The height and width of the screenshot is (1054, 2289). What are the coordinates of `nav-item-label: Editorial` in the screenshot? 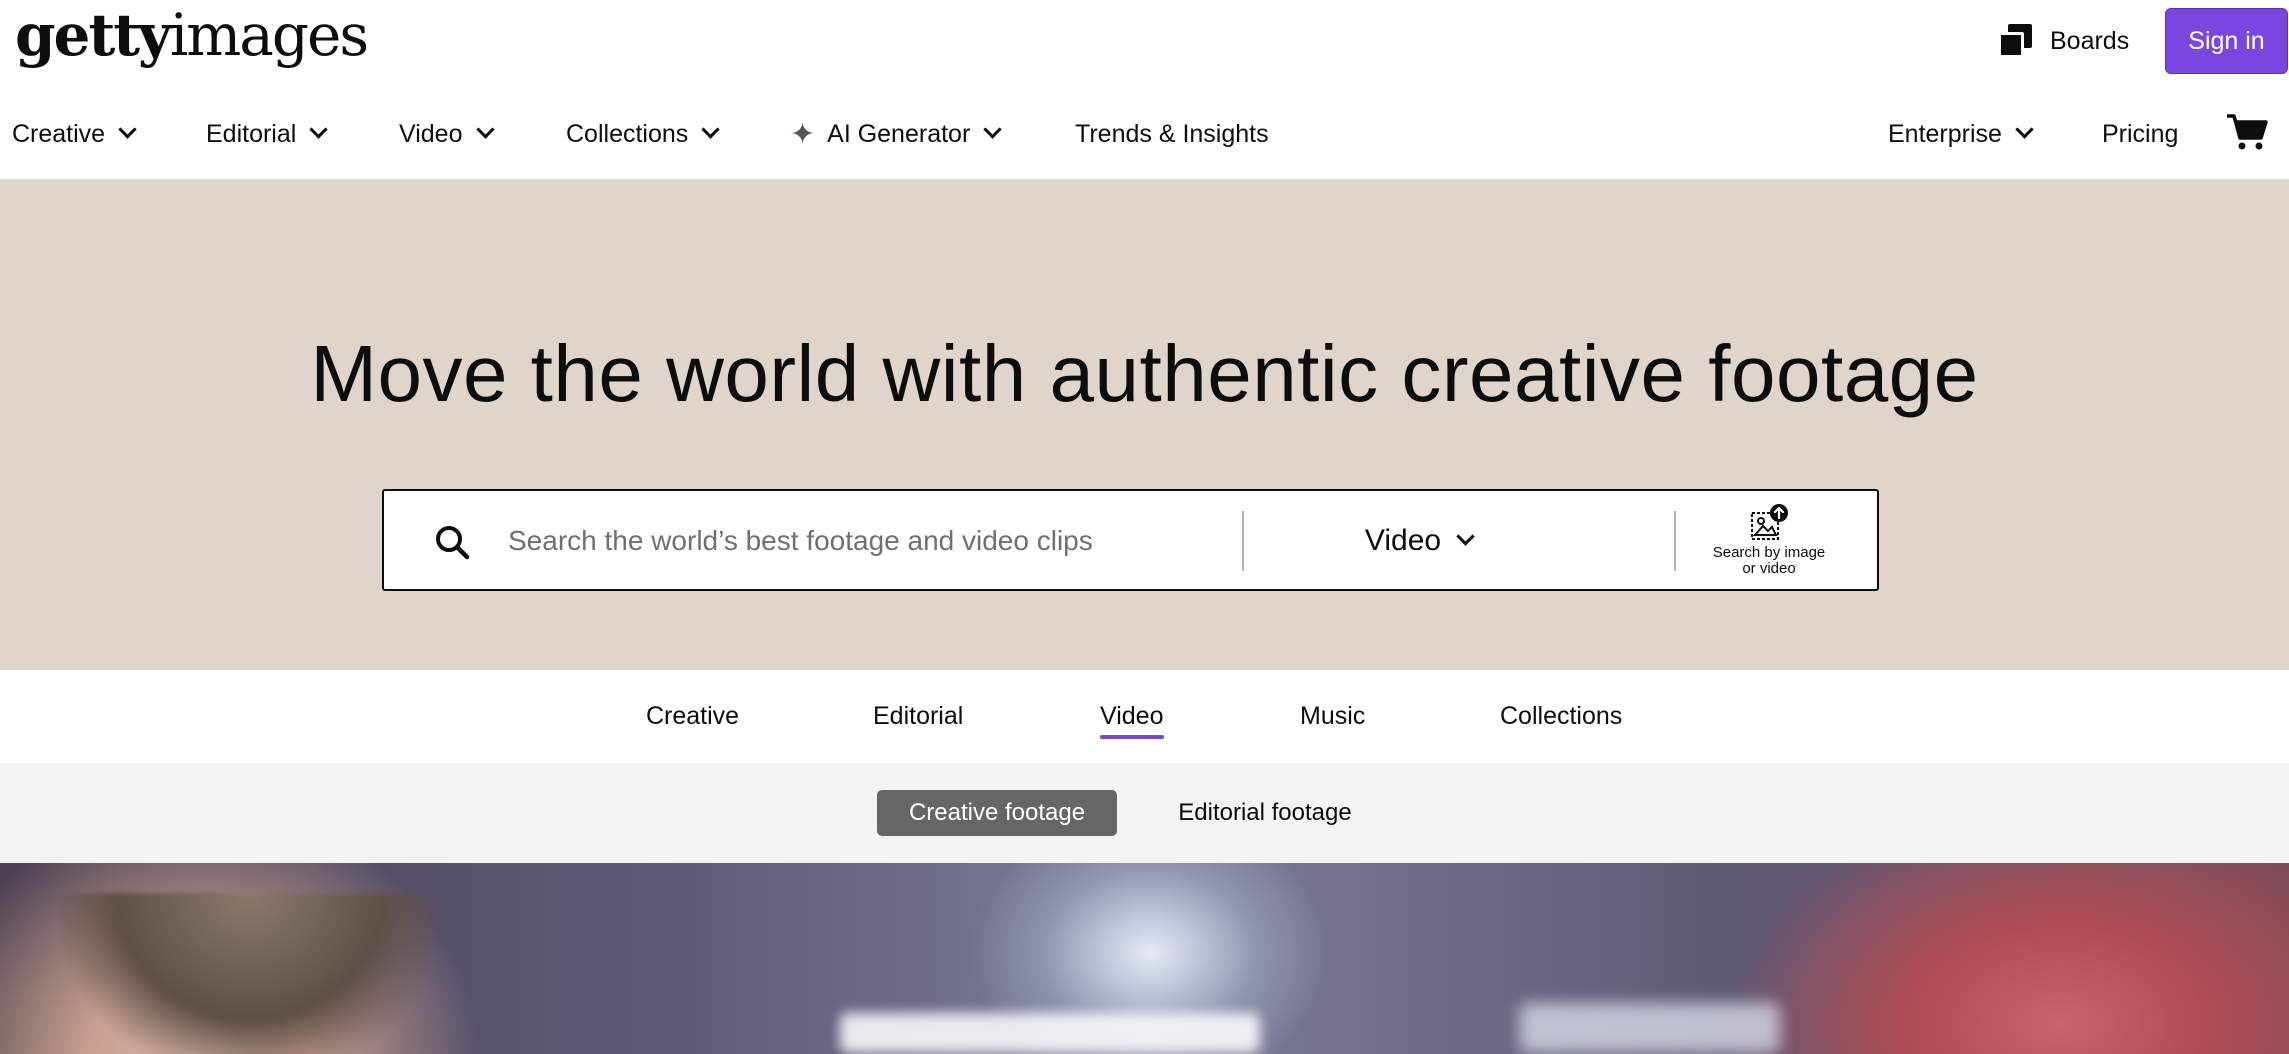 It's located at (251, 133).